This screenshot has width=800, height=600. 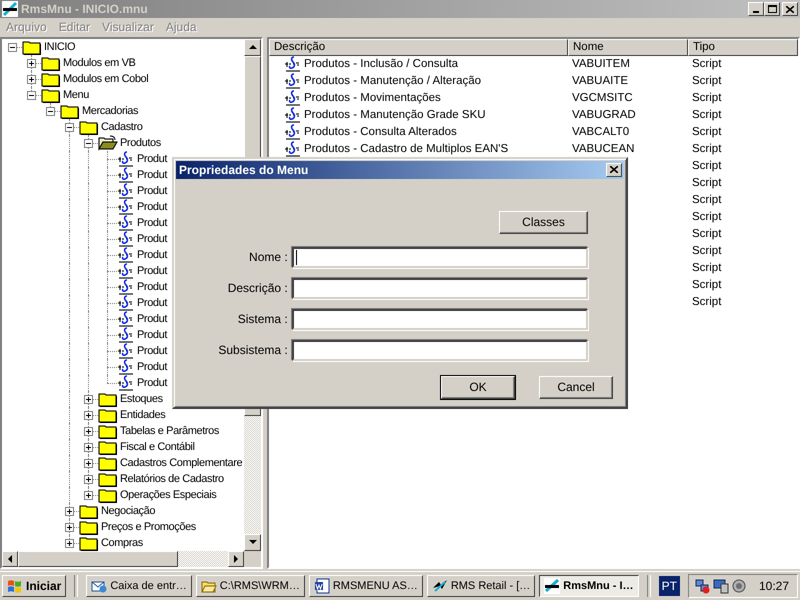 I want to click on start-button: Iniciar, so click(x=34, y=585).